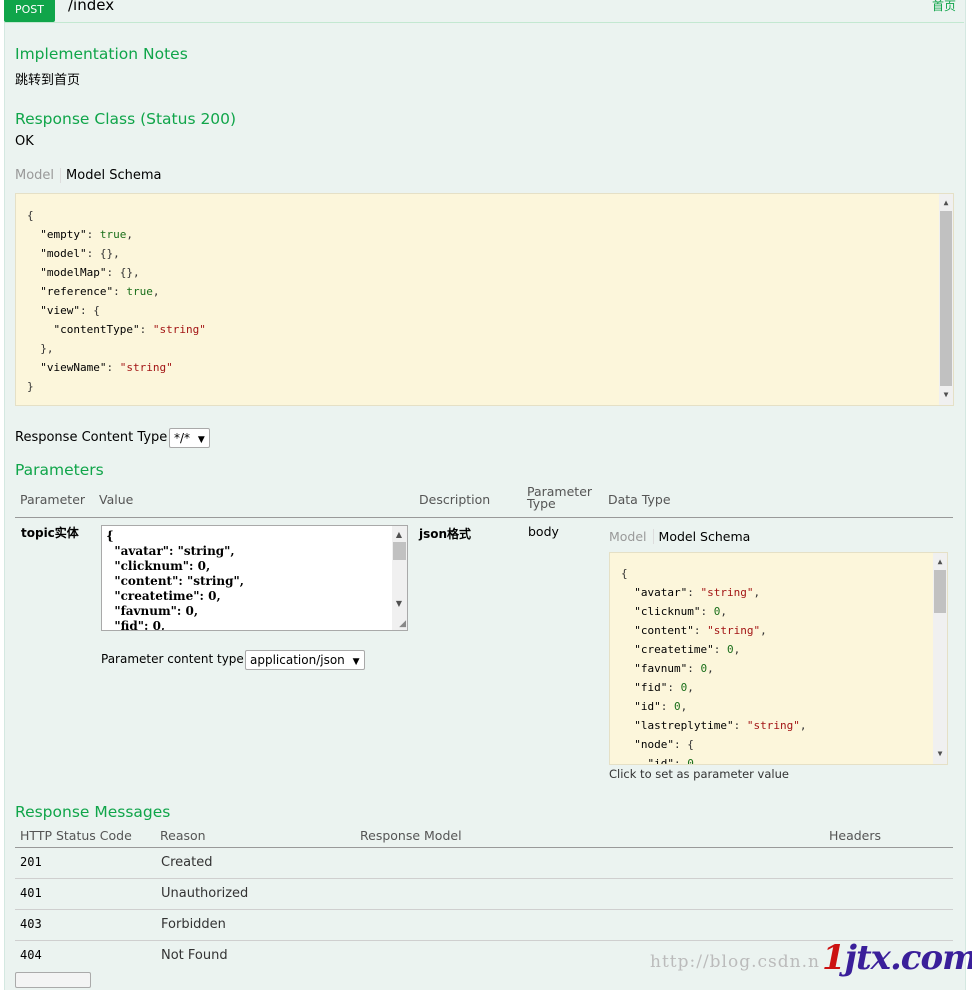 The width and height of the screenshot is (972, 990). I want to click on param-model-tabs: Model Model Schema, so click(679, 536).